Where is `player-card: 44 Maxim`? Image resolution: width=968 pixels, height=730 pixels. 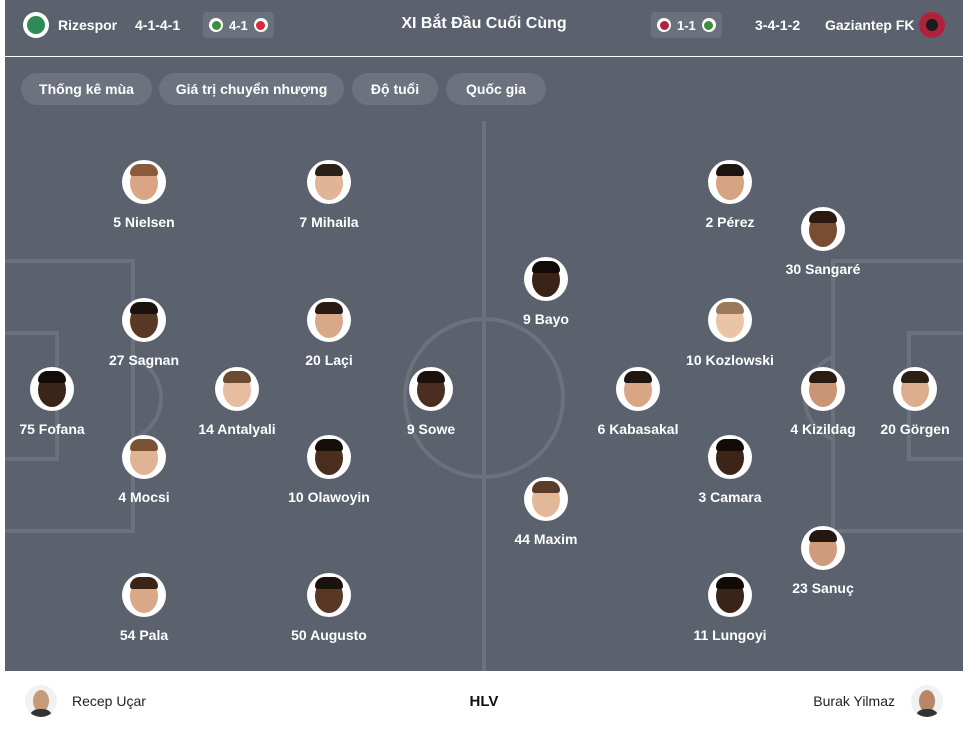 player-card: 44 Maxim is located at coordinates (546, 512).